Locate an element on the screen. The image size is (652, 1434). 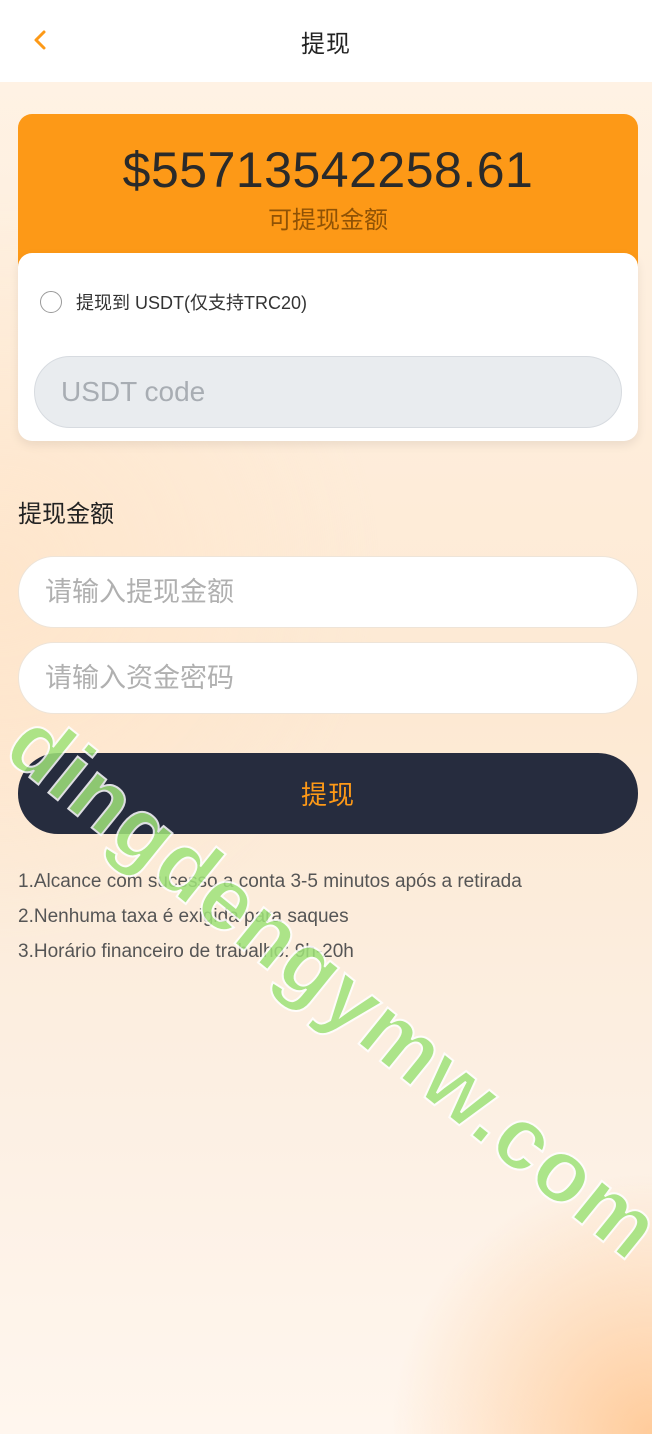
withdraw-amount-title: 提现金额 is located at coordinates (66, 514).